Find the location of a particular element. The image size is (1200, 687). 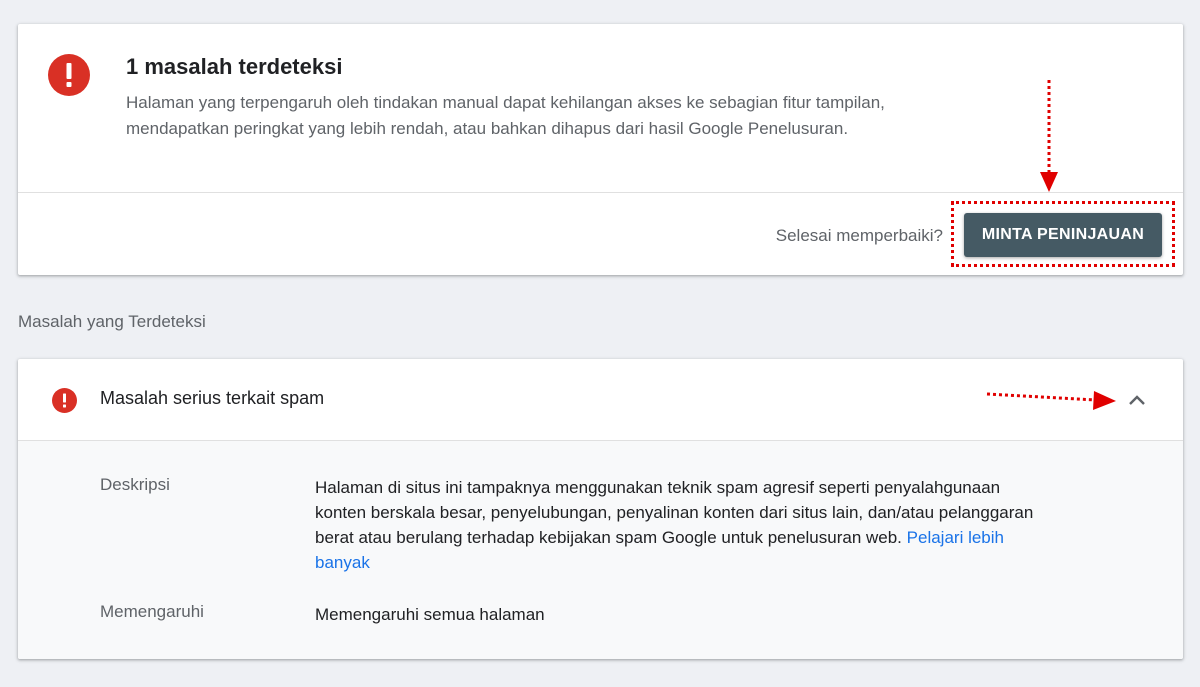

chevron-up-icon is located at coordinates (1137, 400).